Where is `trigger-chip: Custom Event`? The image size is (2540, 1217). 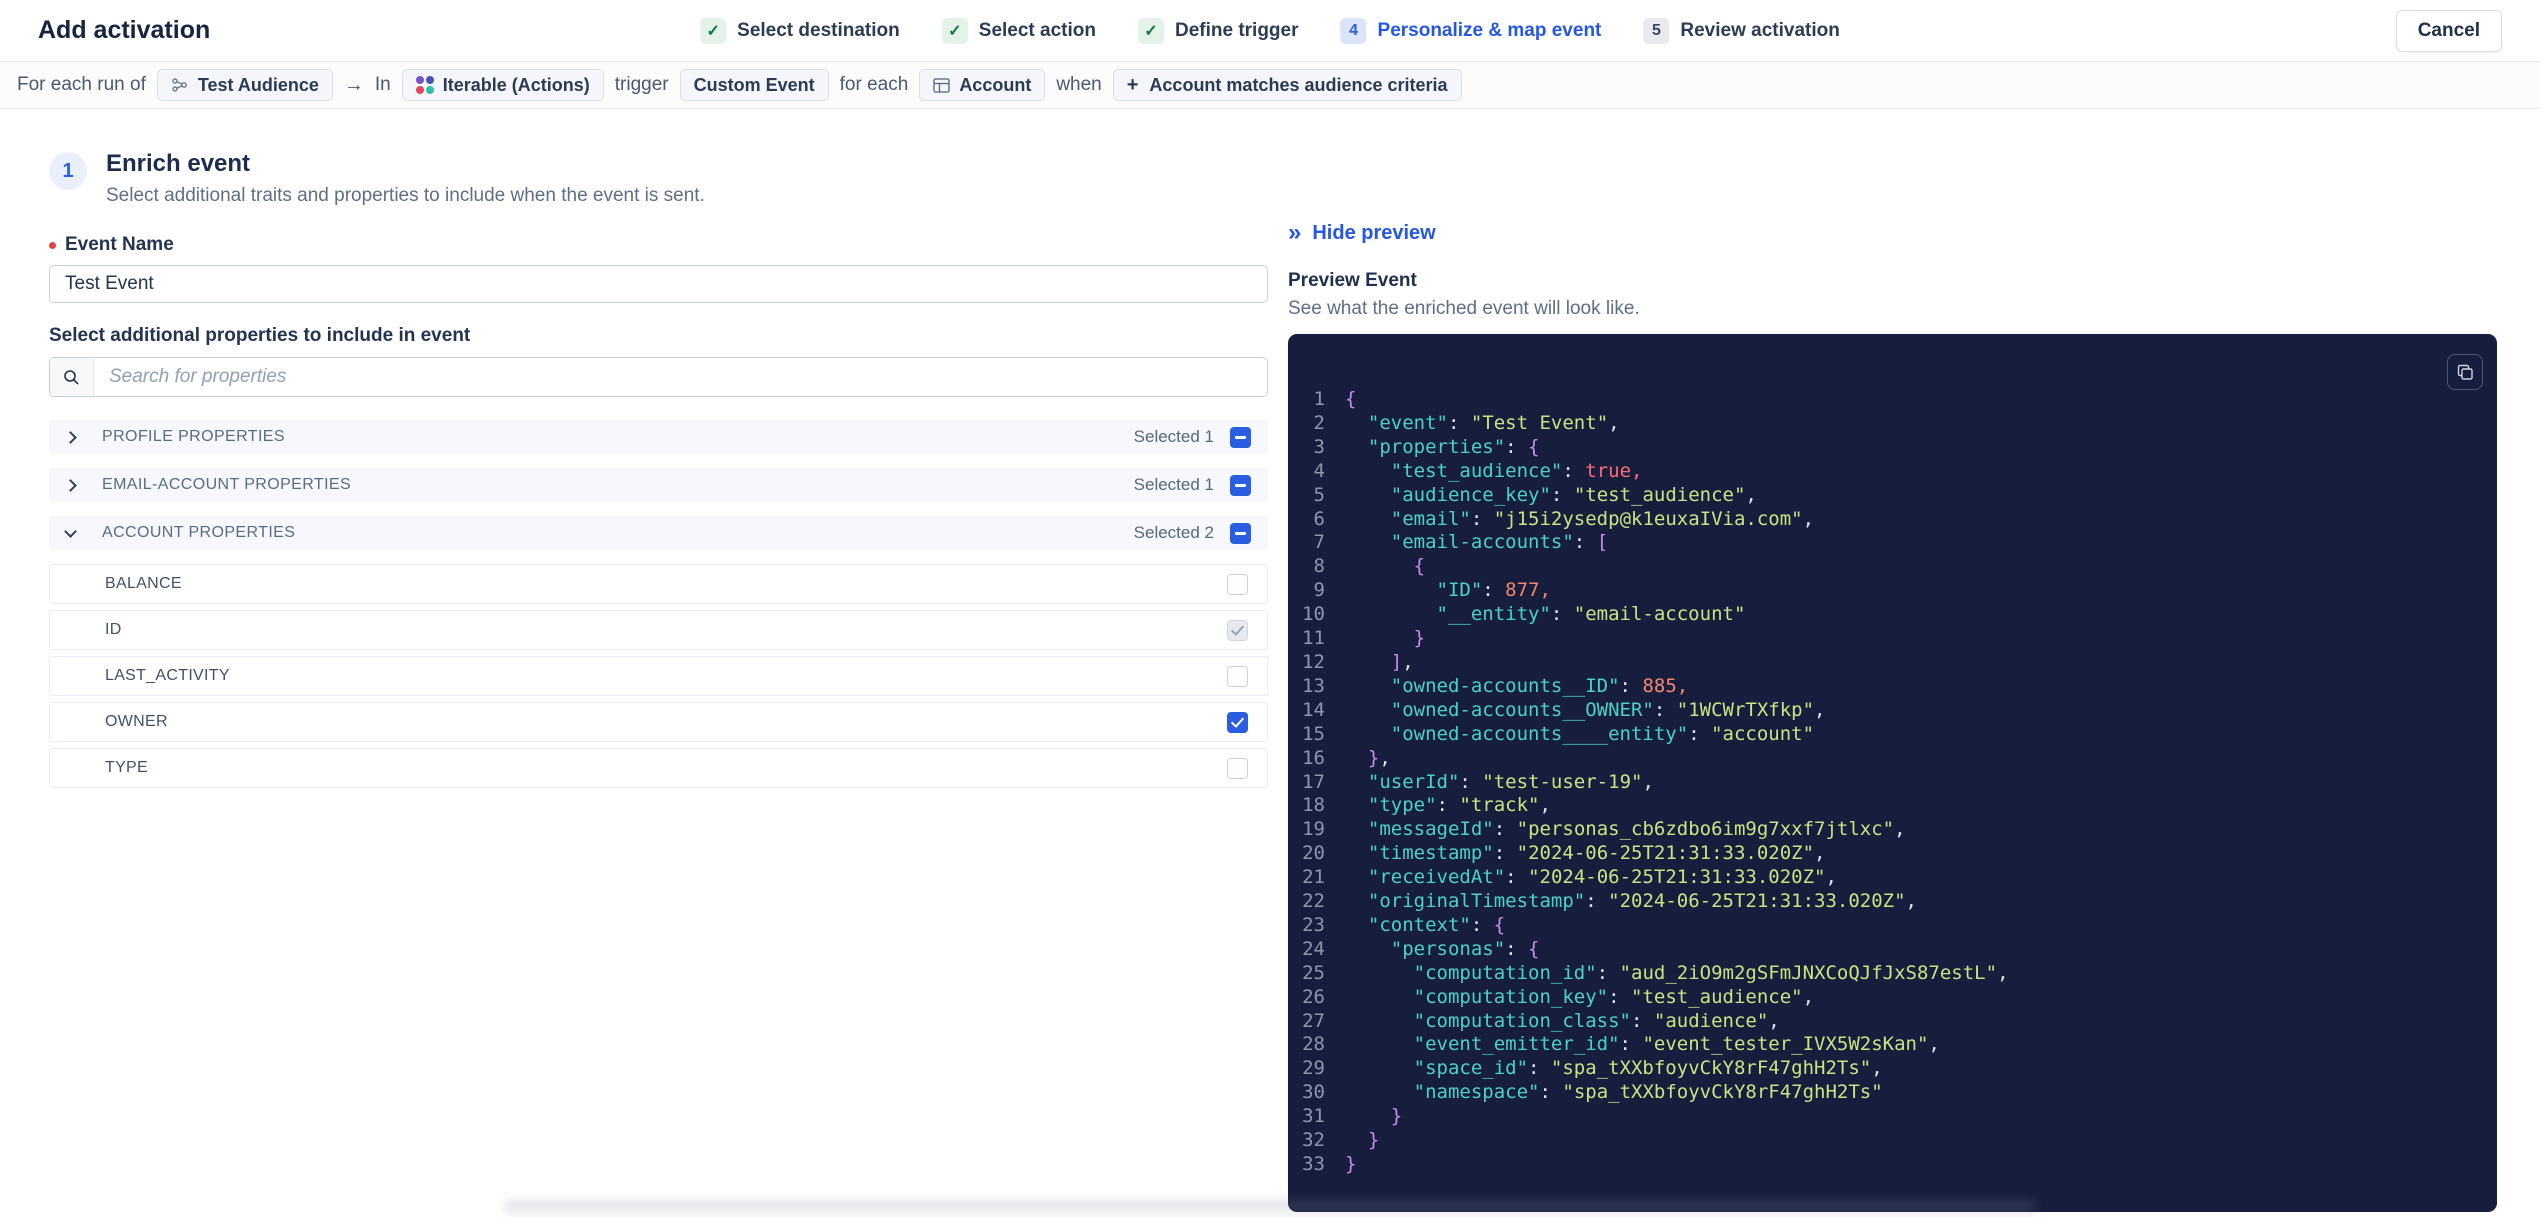
trigger-chip: Custom Event is located at coordinates (754, 85).